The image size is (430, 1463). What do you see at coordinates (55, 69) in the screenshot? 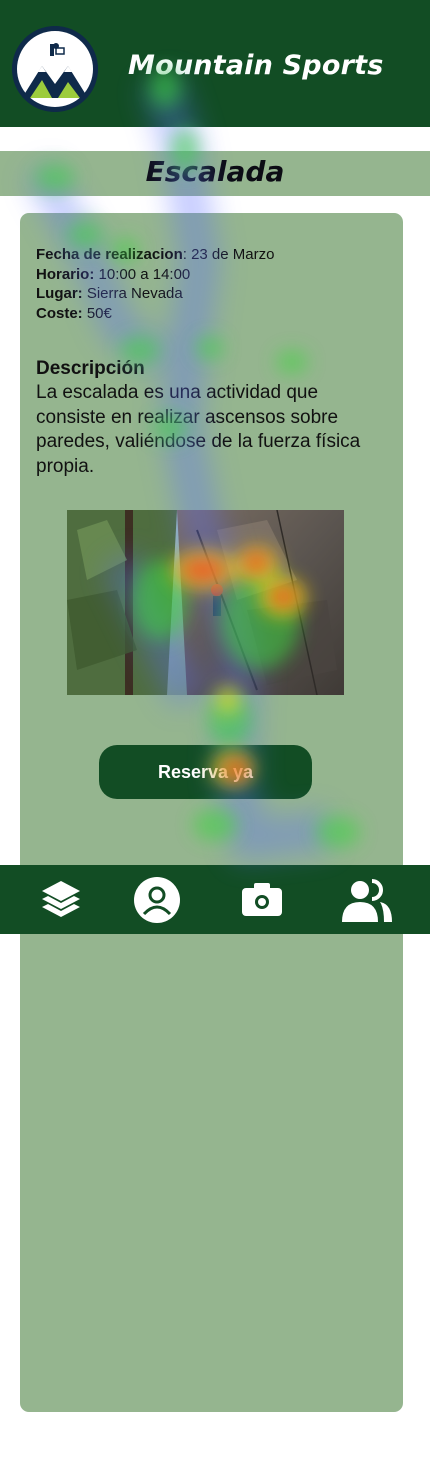
I see `mountain-logo-icon` at bounding box center [55, 69].